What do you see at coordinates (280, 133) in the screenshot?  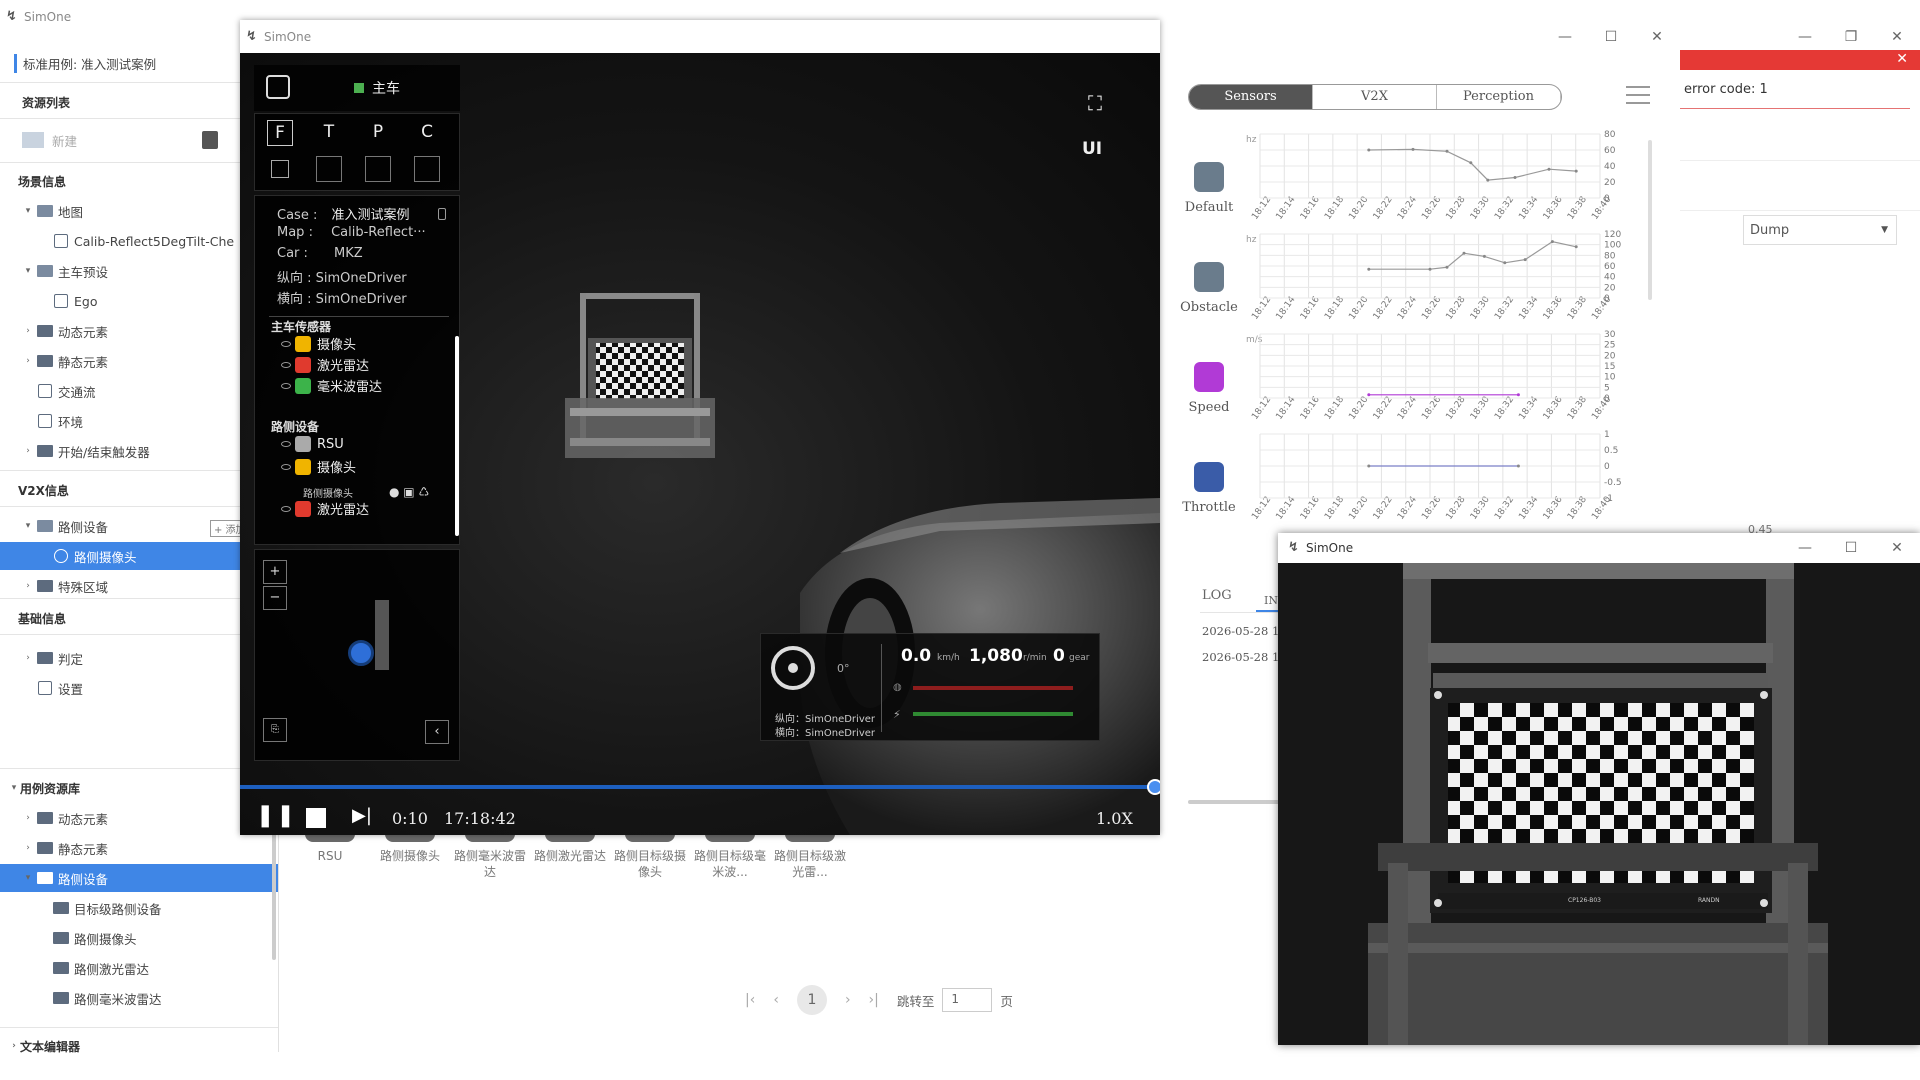 I see `view-mode-f: F` at bounding box center [280, 133].